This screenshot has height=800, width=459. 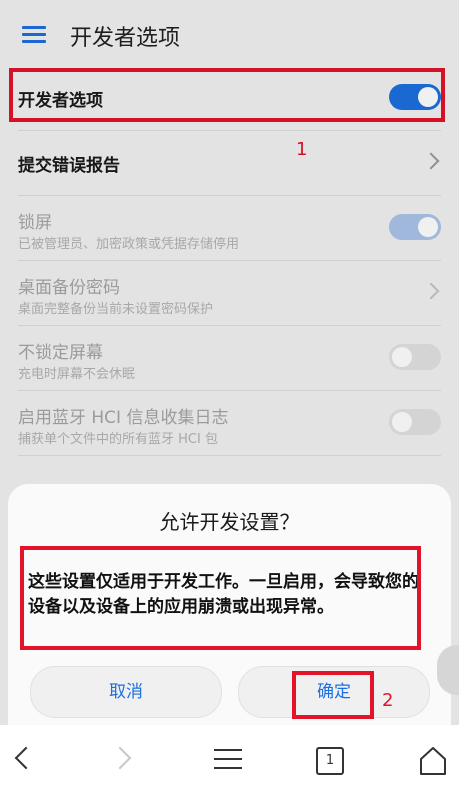 I want to click on dialog-title: 允许开发设置？, so click(x=229, y=522).